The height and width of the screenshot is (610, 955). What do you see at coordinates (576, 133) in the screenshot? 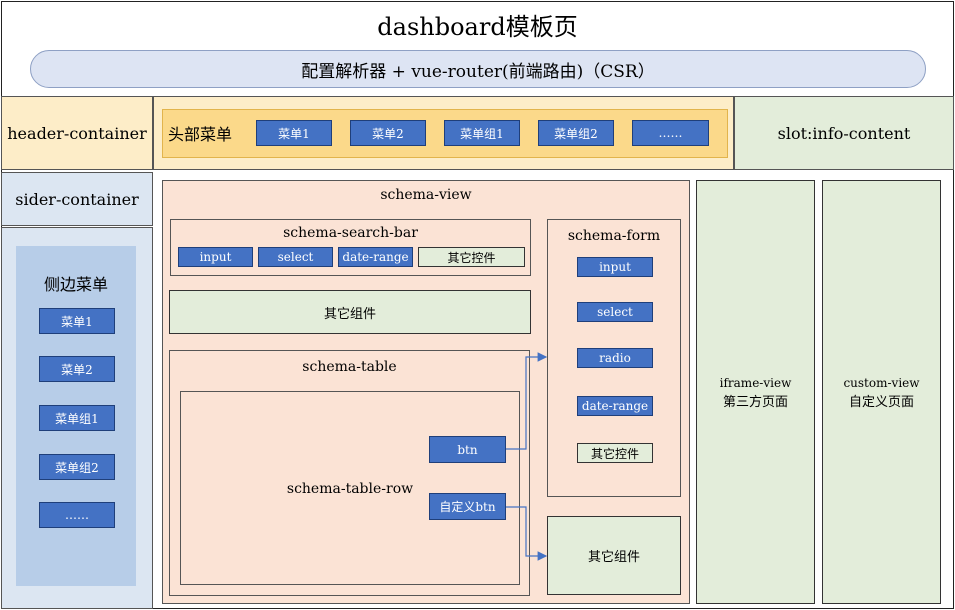
I see `header-menu-group-2: 菜单组2` at bounding box center [576, 133].